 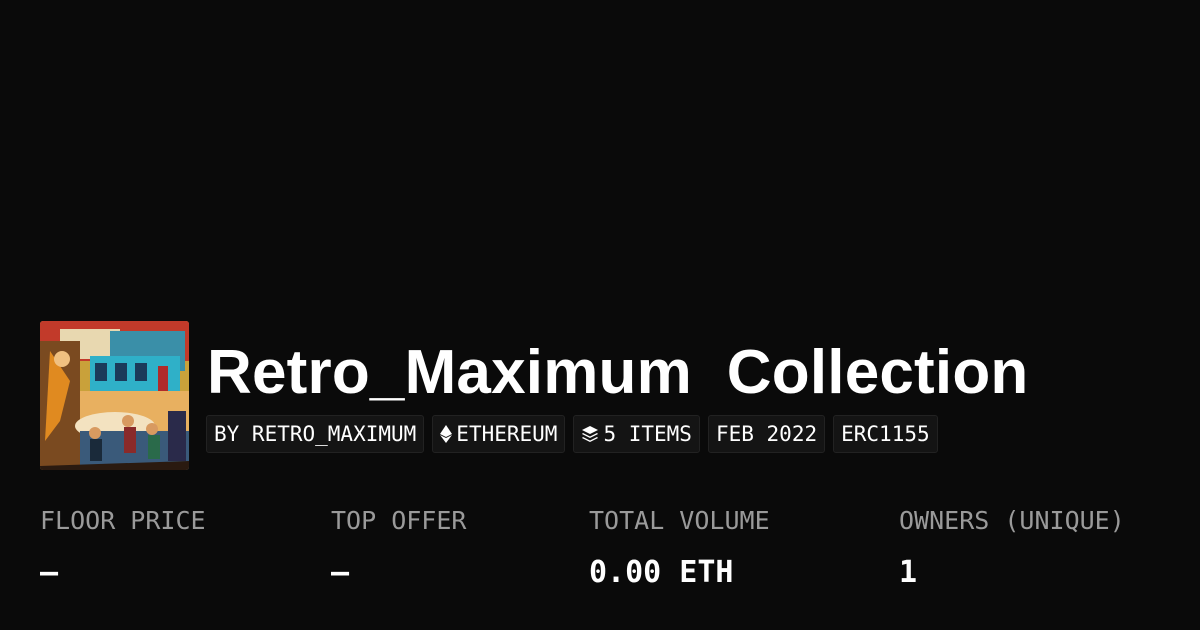 I want to click on collection-avatar, so click(x=114, y=395).